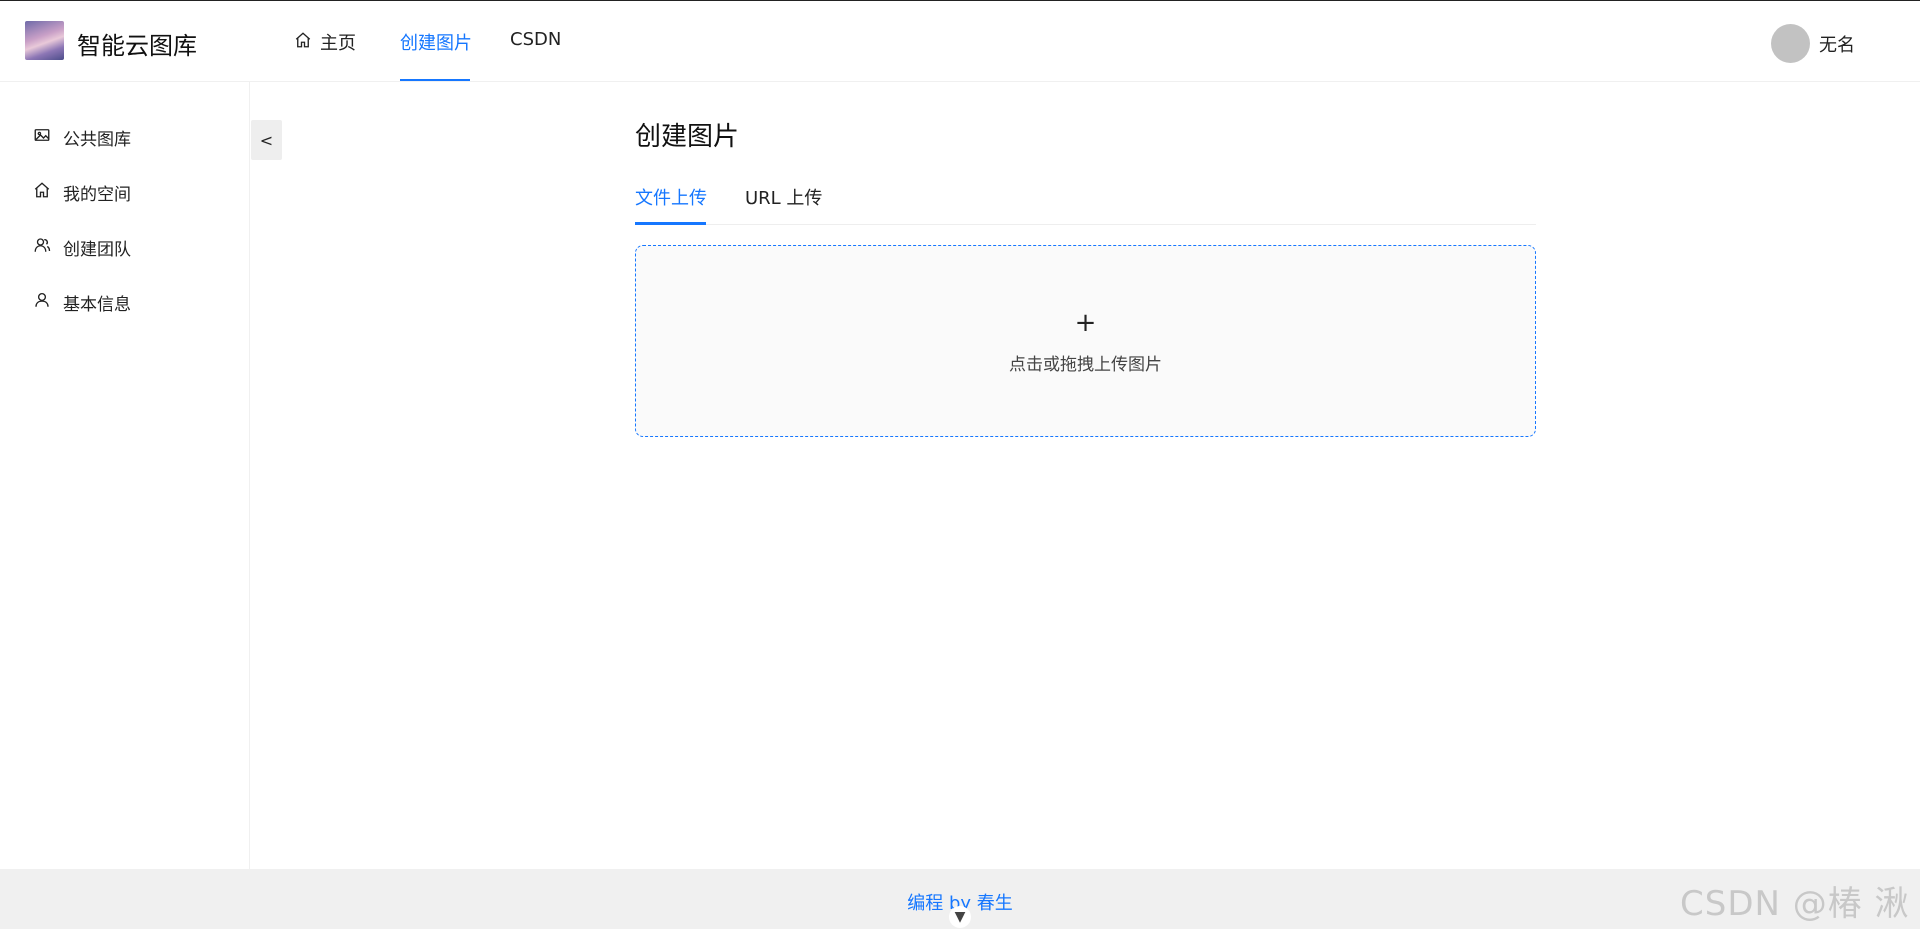  What do you see at coordinates (125, 475) in the screenshot?
I see `sidebar: 公共图库 我的空间 创建团队 基本信息` at bounding box center [125, 475].